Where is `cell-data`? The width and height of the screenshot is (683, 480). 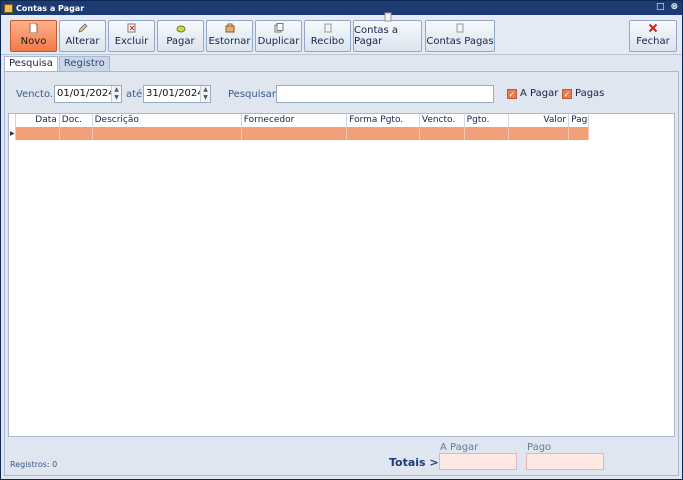
cell-data is located at coordinates (38, 133).